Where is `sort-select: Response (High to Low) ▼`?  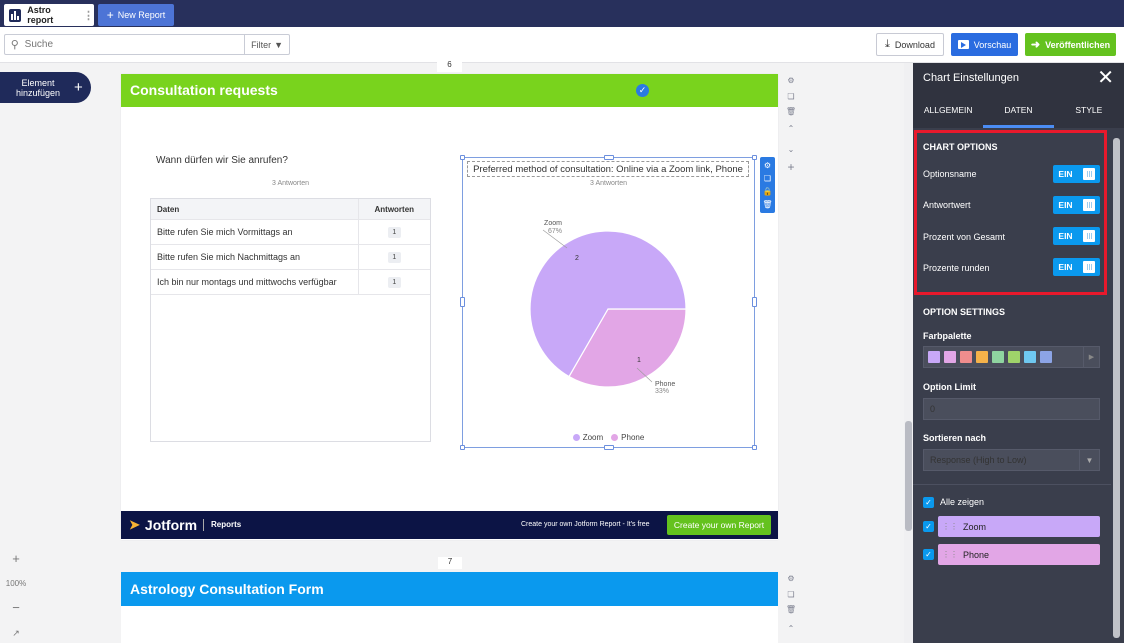
sort-select: Response (High to Low) ▼ is located at coordinates (1011, 460).